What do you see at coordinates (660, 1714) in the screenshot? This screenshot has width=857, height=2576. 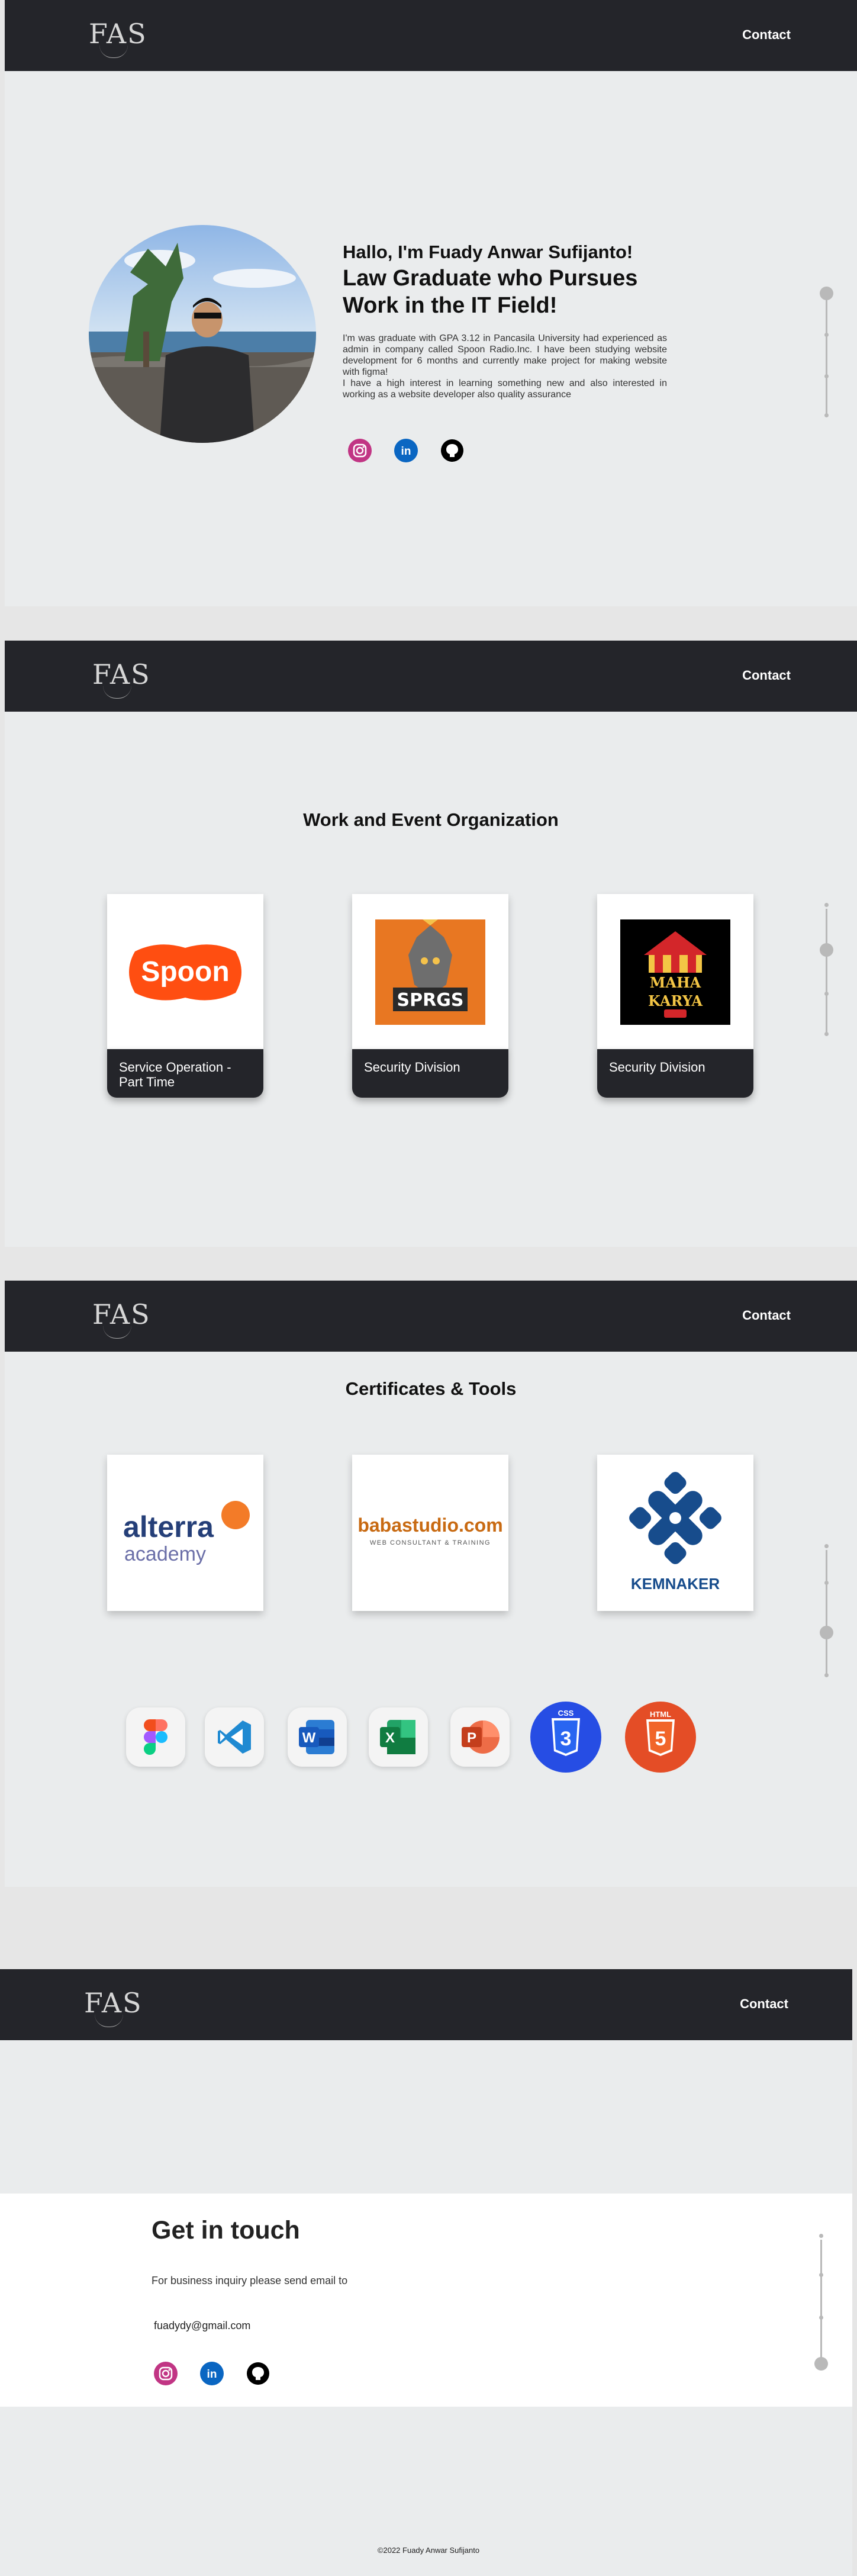 I see `svg-text: HTML` at bounding box center [660, 1714].